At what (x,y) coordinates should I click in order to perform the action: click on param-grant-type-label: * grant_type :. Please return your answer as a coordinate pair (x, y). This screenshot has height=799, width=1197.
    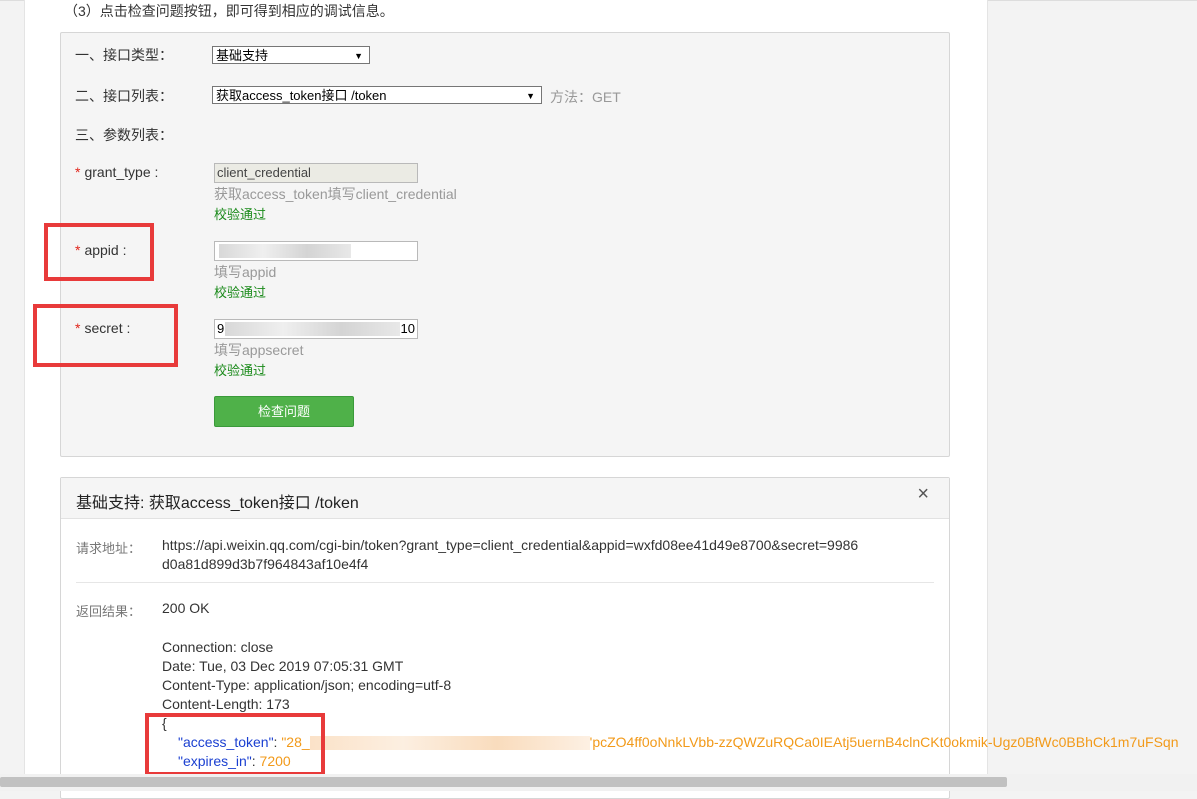
    Looking at the image, I should click on (117, 172).